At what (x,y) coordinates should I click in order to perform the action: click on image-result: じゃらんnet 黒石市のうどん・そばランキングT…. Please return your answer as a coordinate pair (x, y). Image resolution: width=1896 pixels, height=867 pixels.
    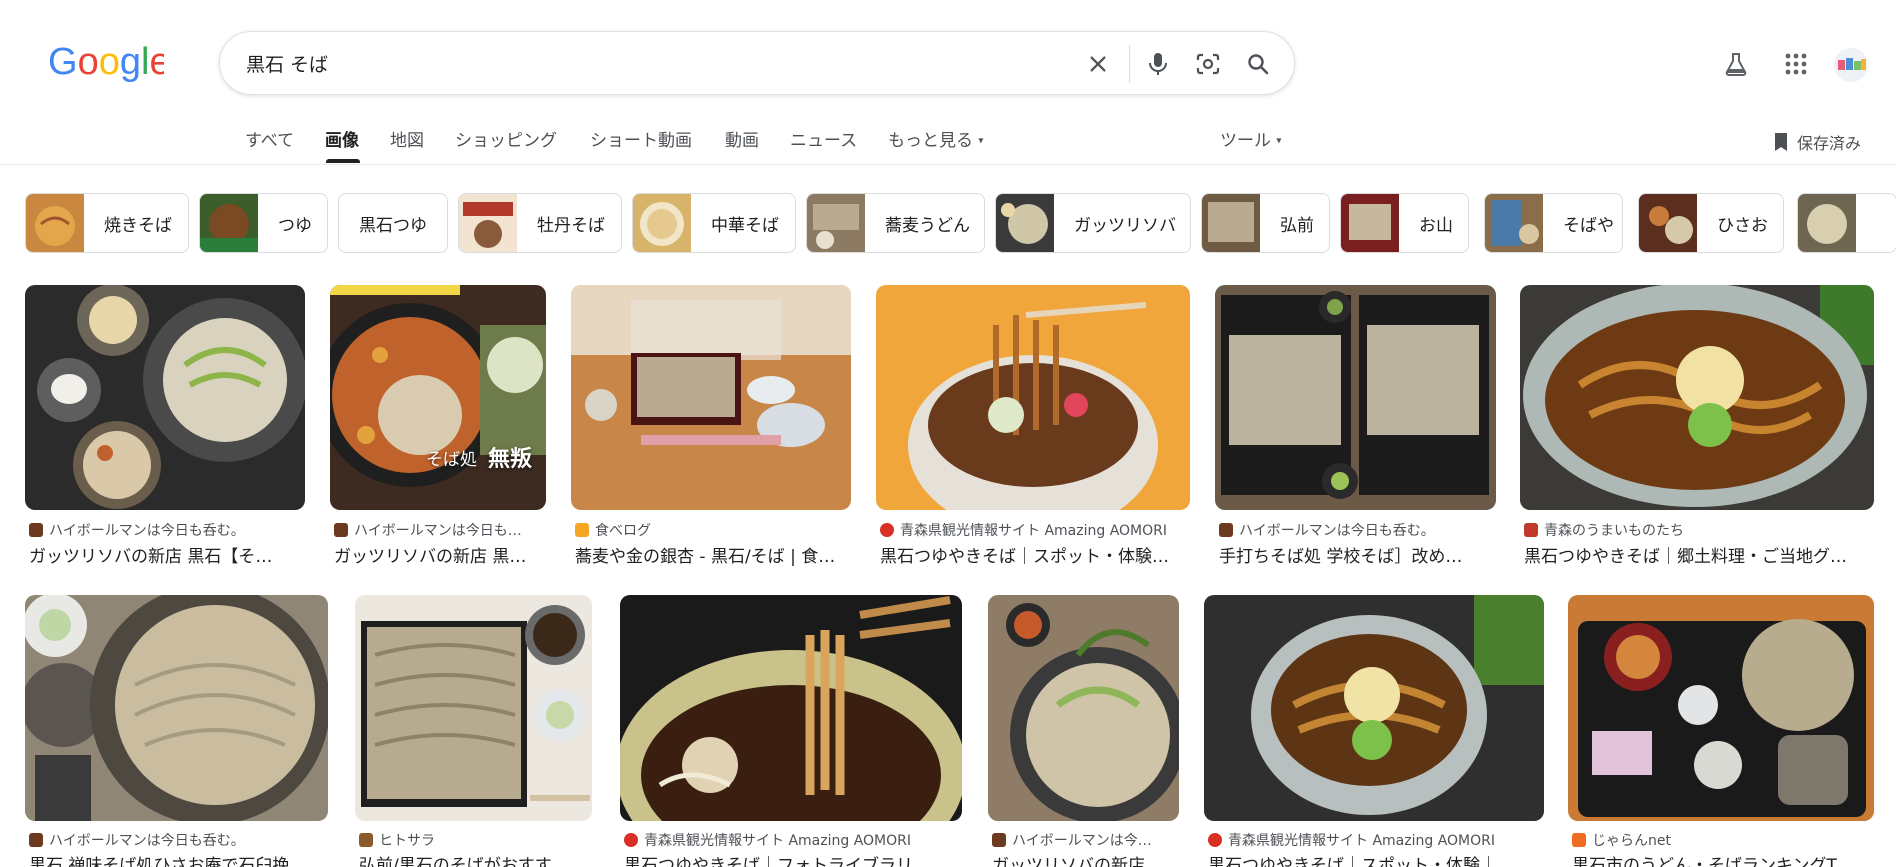
    Looking at the image, I should click on (1722, 731).